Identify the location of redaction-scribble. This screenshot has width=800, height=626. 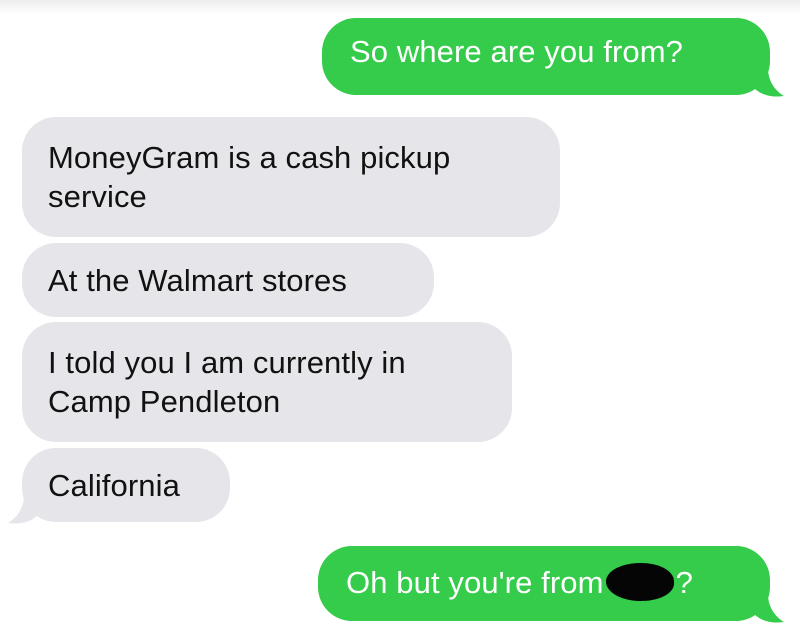
(639, 582).